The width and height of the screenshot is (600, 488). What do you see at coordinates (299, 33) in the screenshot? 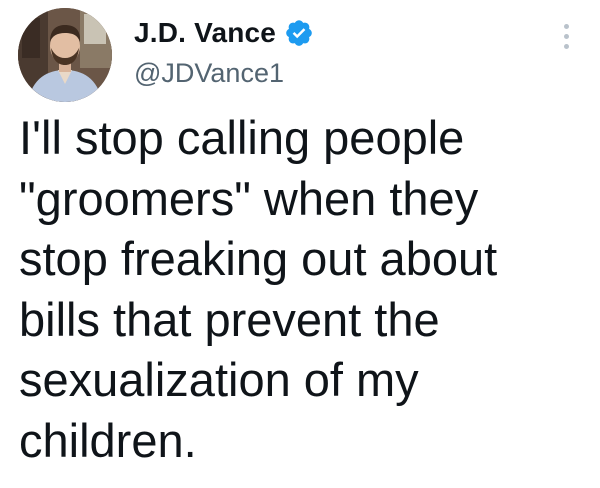
I see `verified-badge-icon` at bounding box center [299, 33].